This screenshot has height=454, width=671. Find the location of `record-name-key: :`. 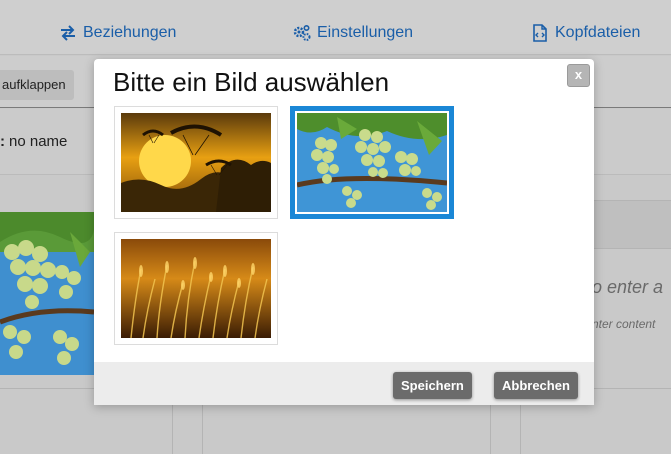

record-name-key: : is located at coordinates (2, 141).